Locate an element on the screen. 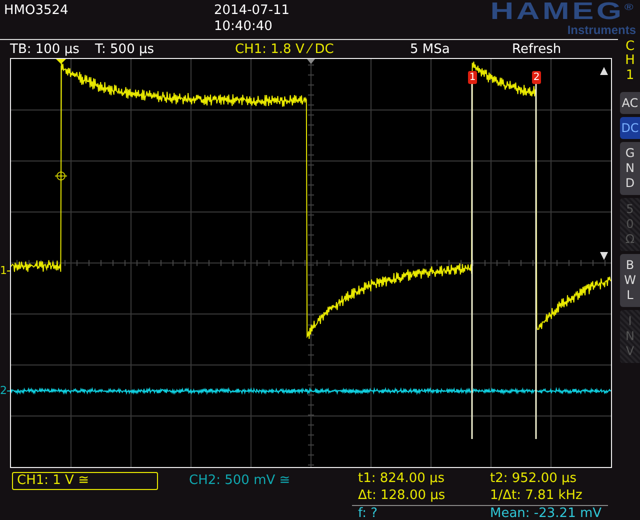 The width and height of the screenshot is (640, 520). channel-marker: 1 is located at coordinates (3, 270).